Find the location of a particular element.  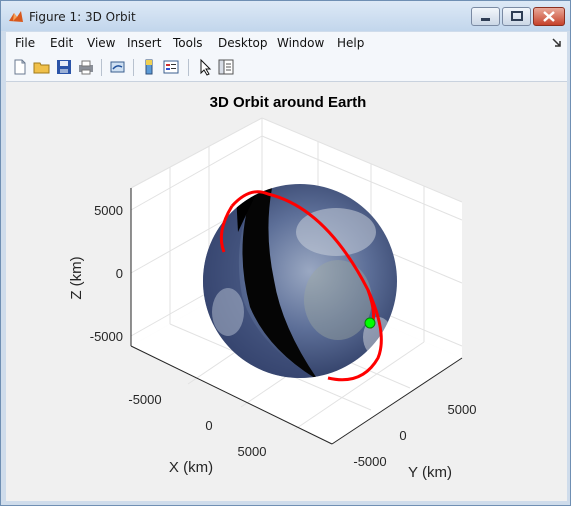

edit-plot-icon is located at coordinates (205, 67).